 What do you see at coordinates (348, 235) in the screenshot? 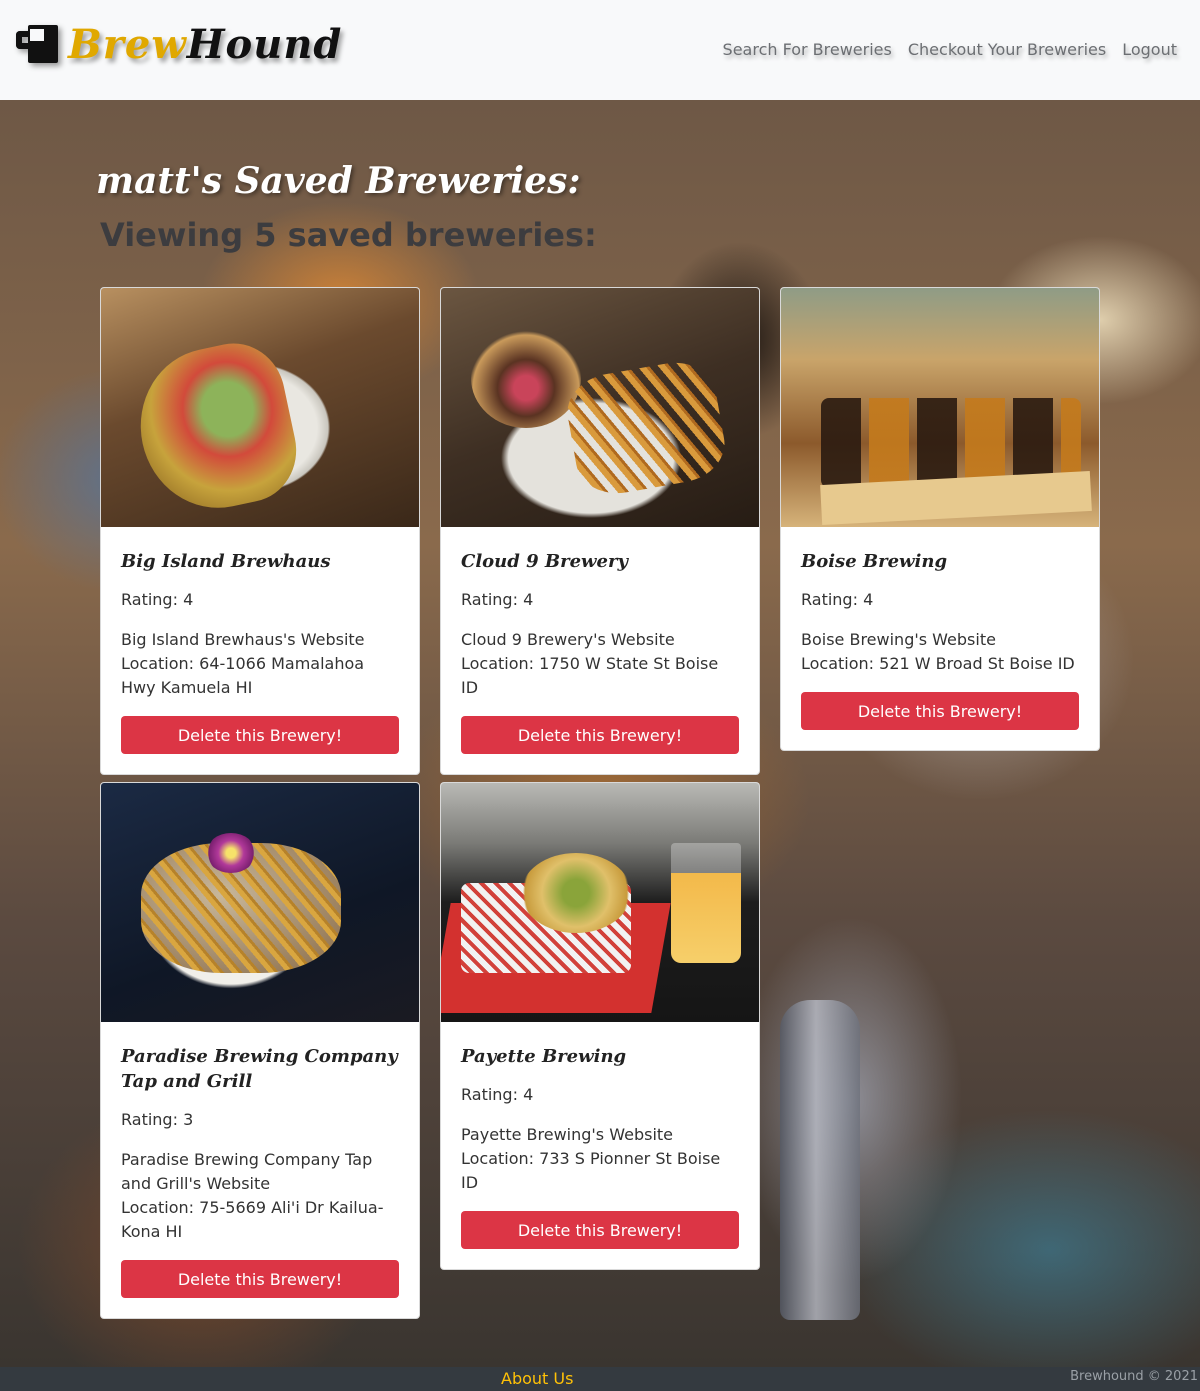
I see `page-subtitle: Viewing 5 saved breweries:` at bounding box center [348, 235].